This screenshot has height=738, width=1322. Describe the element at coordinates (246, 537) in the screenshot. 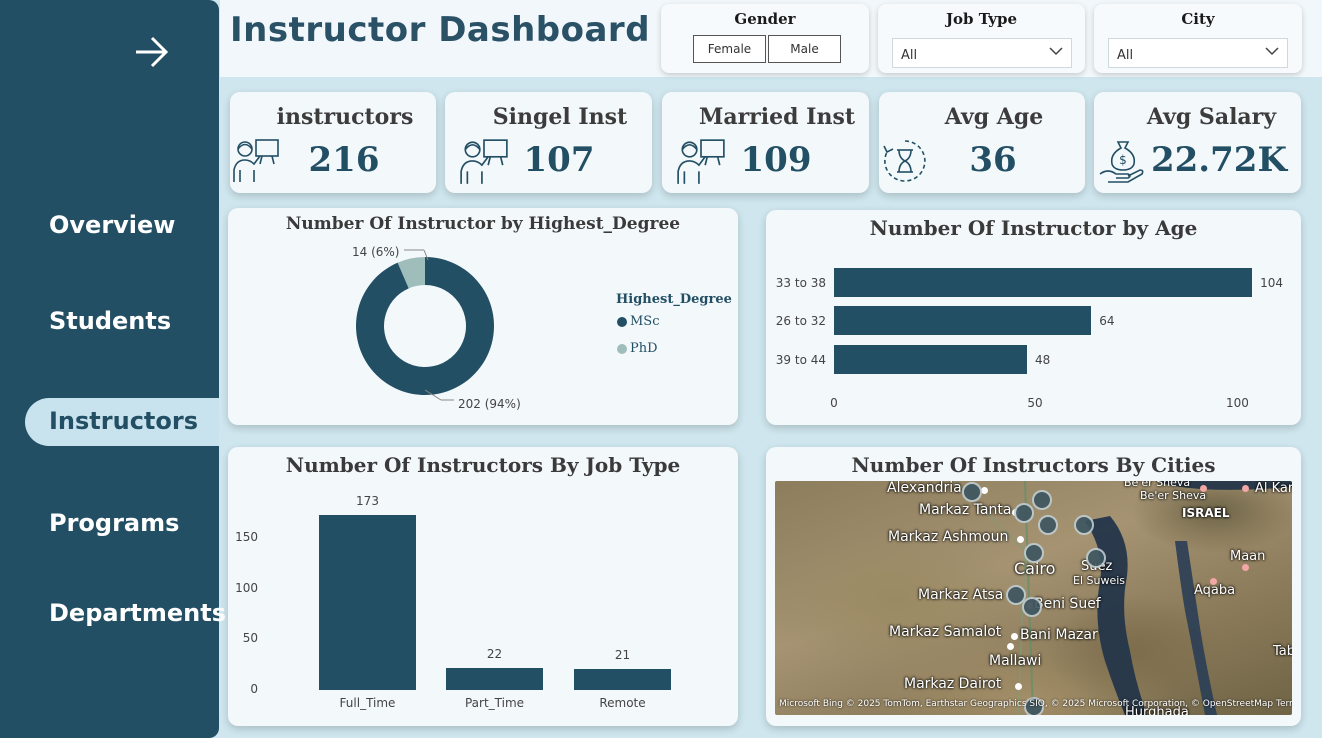

I see `job-type-y-tick: 150` at that location.